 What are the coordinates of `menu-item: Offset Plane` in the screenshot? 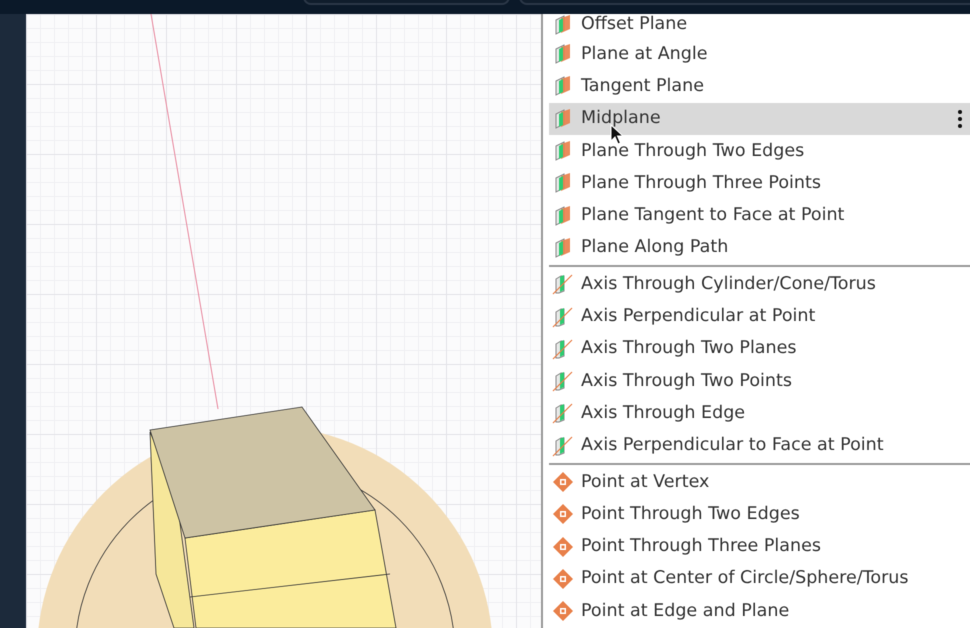 It's located at (759, 26).